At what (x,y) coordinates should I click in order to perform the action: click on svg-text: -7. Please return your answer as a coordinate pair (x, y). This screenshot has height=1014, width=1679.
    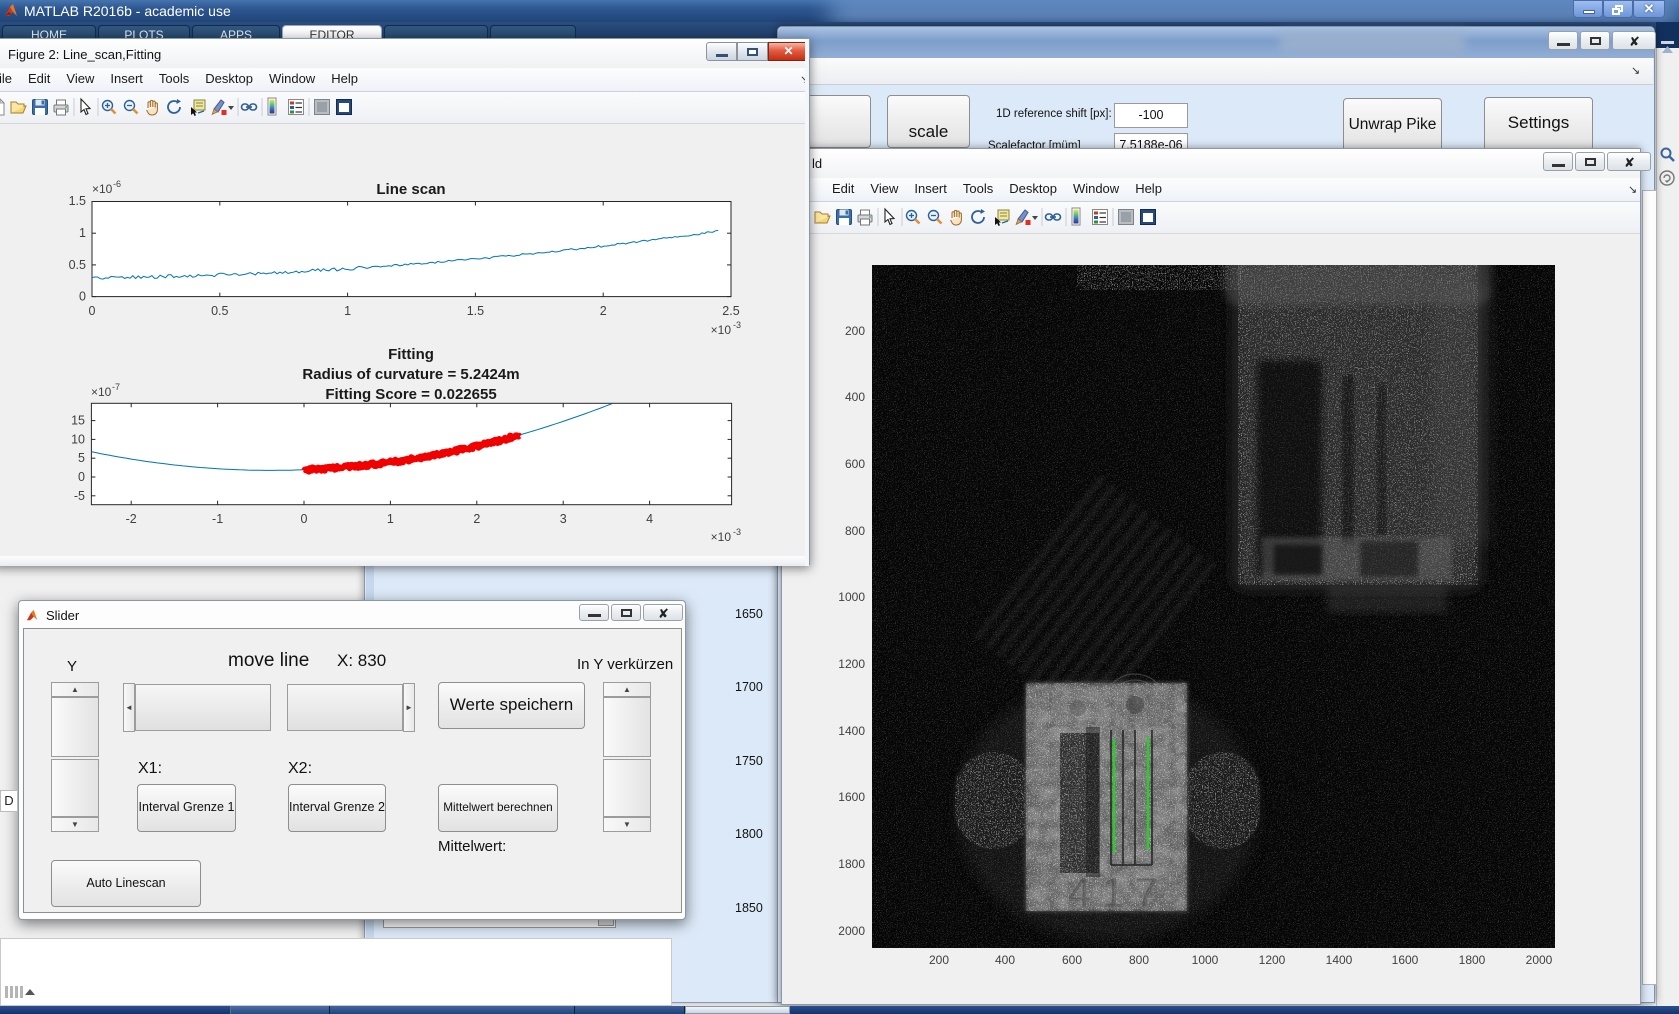
    Looking at the image, I should click on (116, 387).